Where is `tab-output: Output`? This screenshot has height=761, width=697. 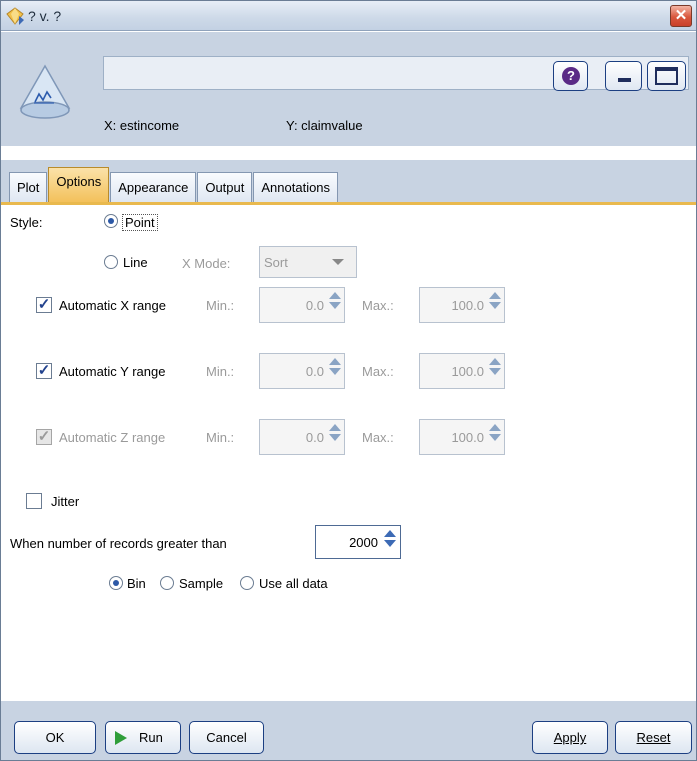 tab-output: Output is located at coordinates (225, 187).